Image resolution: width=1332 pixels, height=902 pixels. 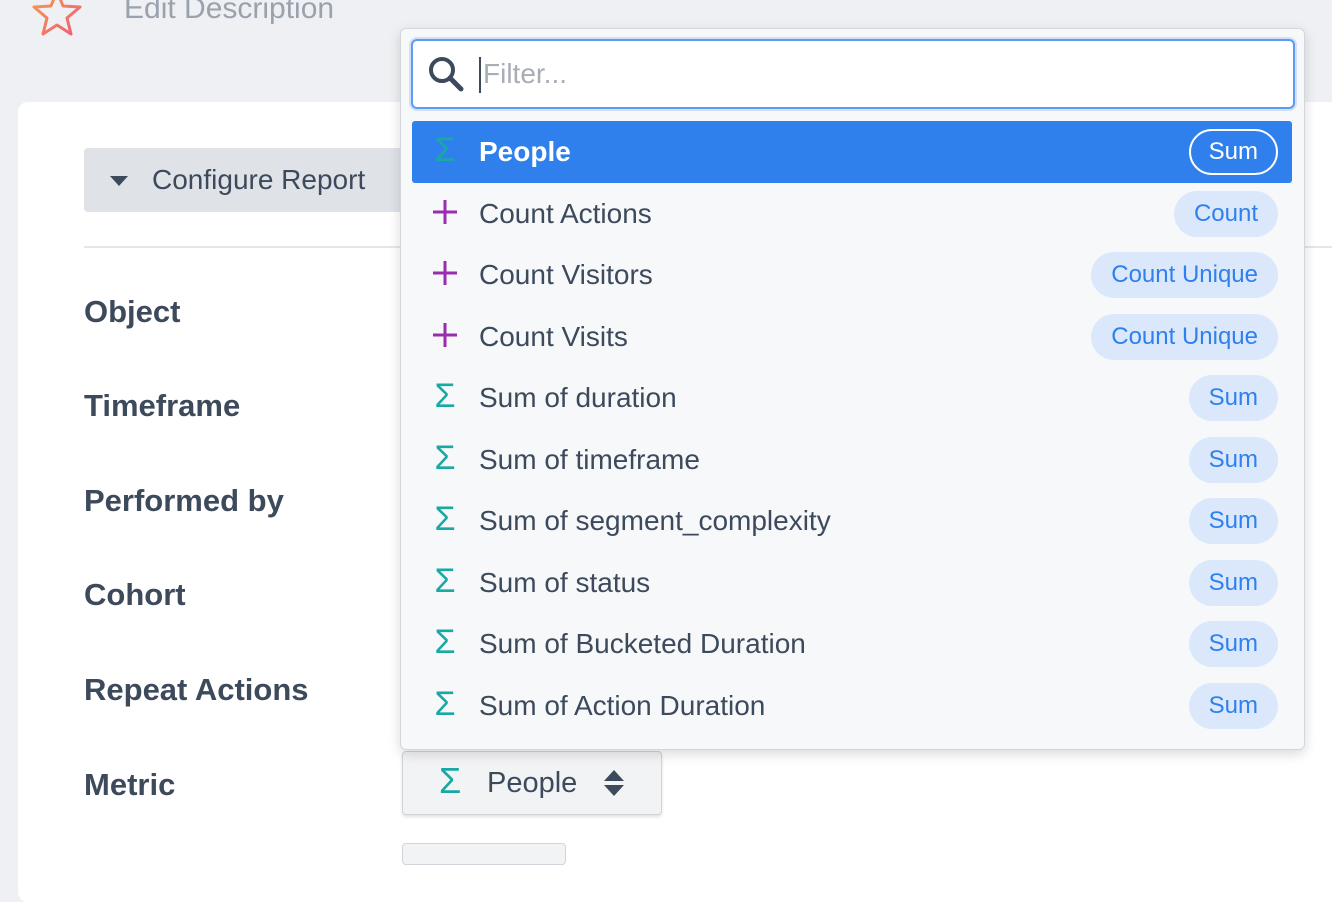 I want to click on aggregation-badge: Count, so click(x=1225, y=213).